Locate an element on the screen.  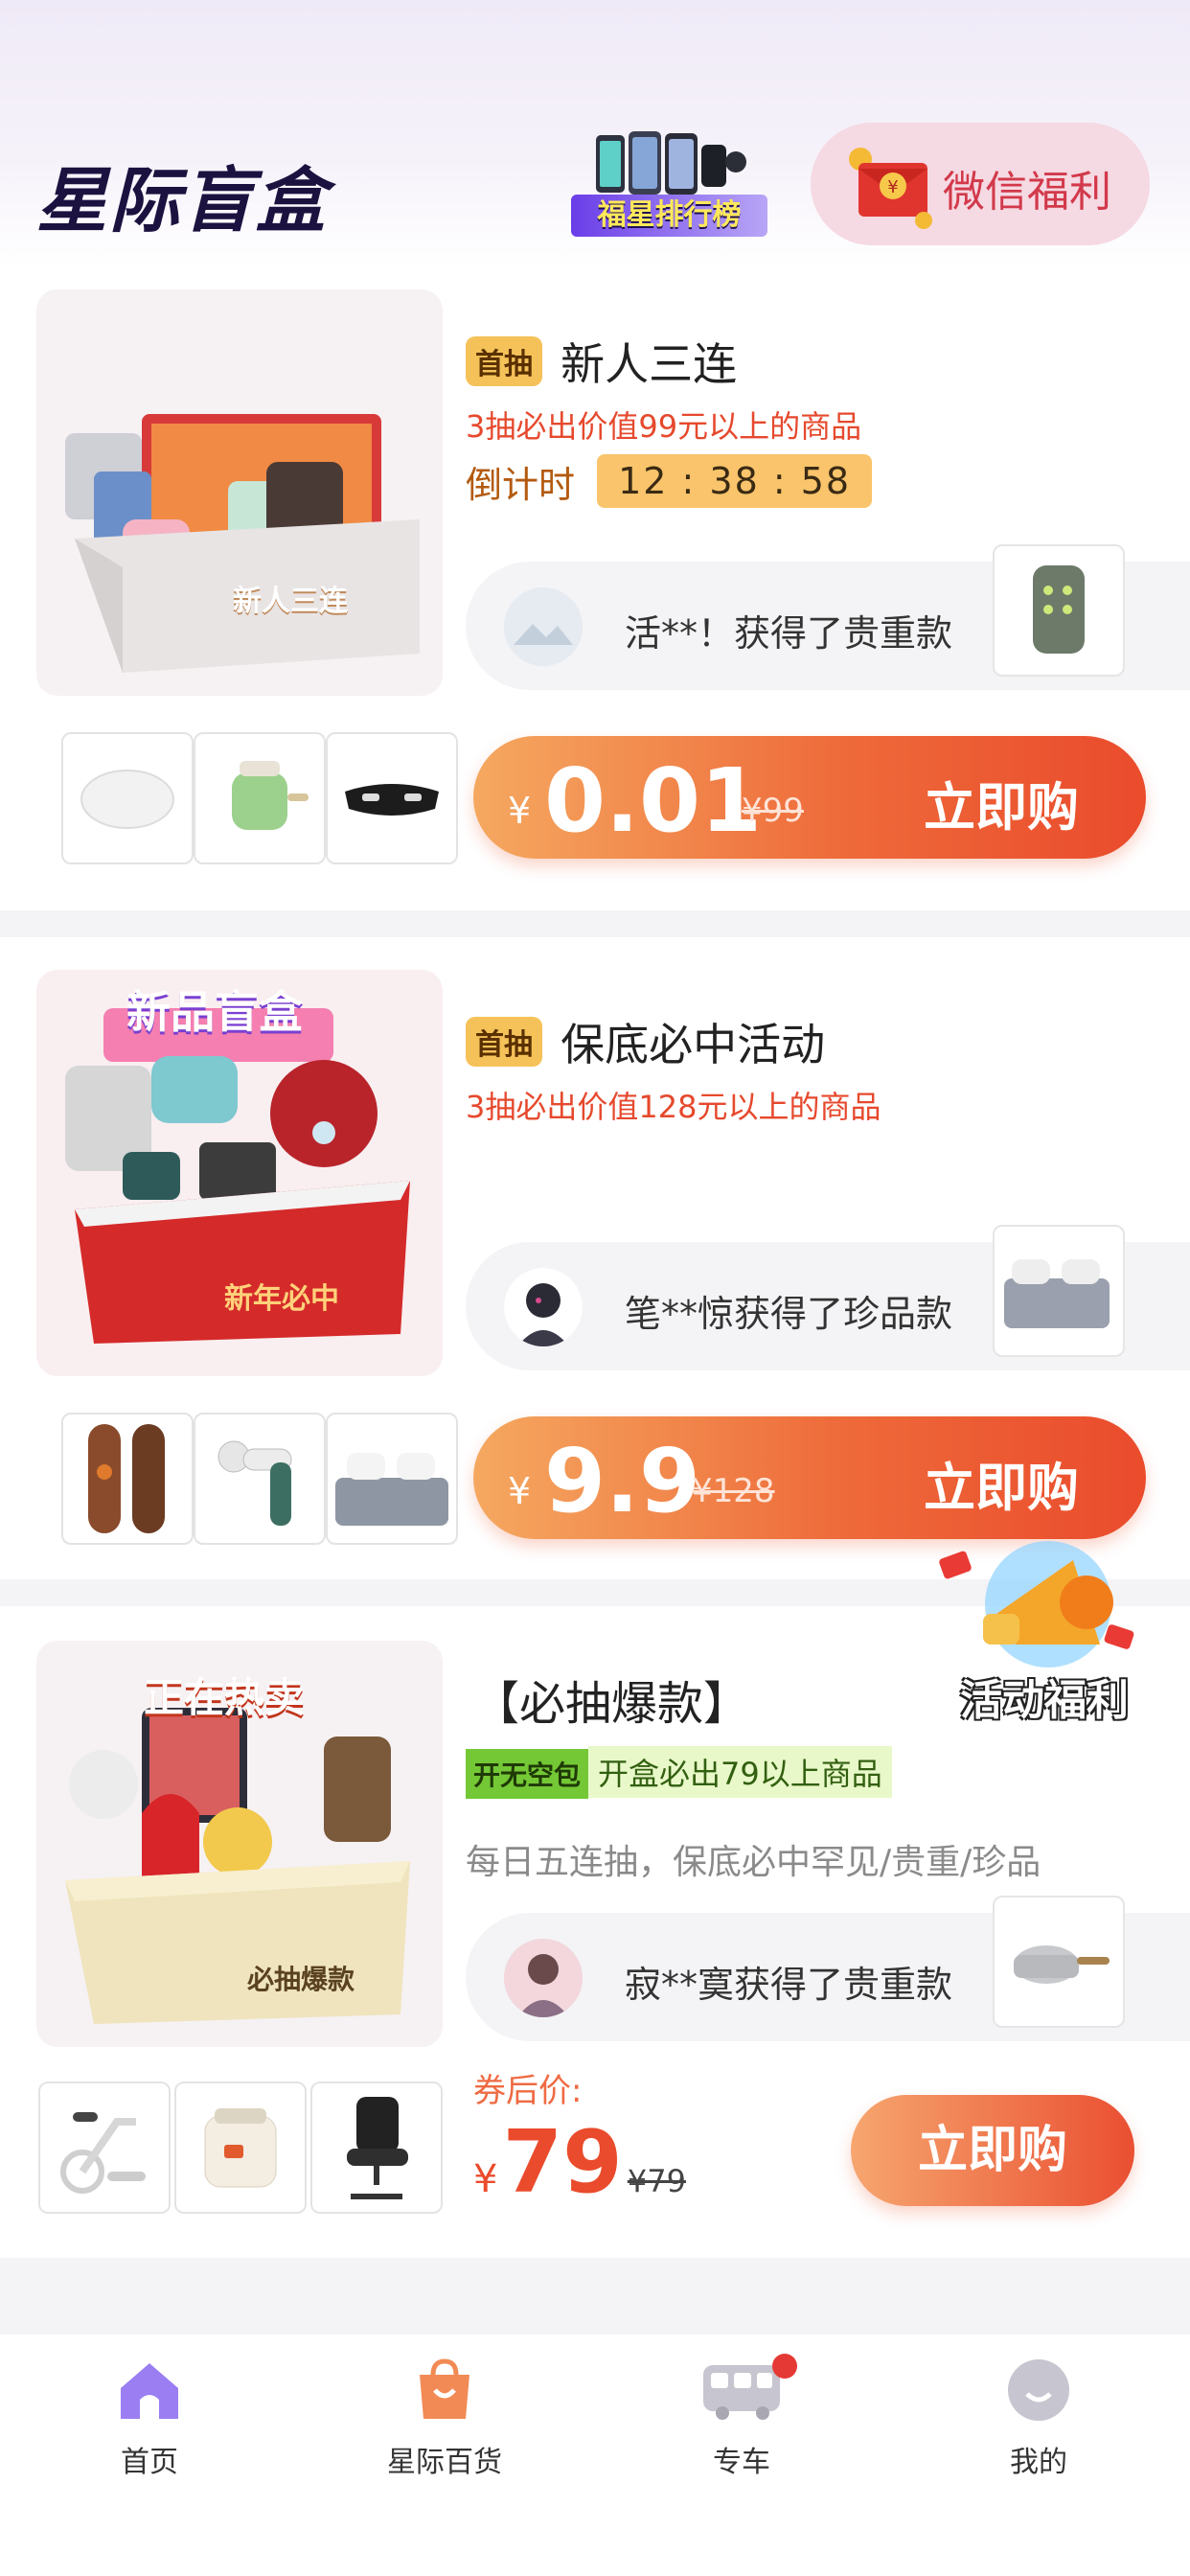
product-thumb-bedding is located at coordinates (392, 1479).